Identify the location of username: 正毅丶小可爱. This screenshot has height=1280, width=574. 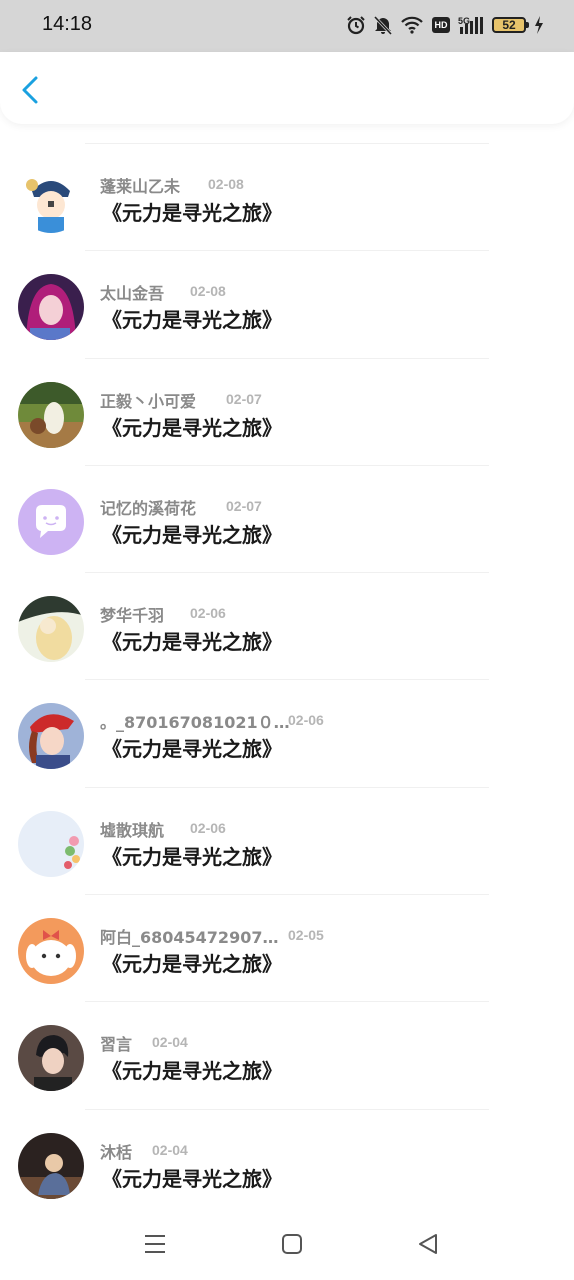
(148, 400).